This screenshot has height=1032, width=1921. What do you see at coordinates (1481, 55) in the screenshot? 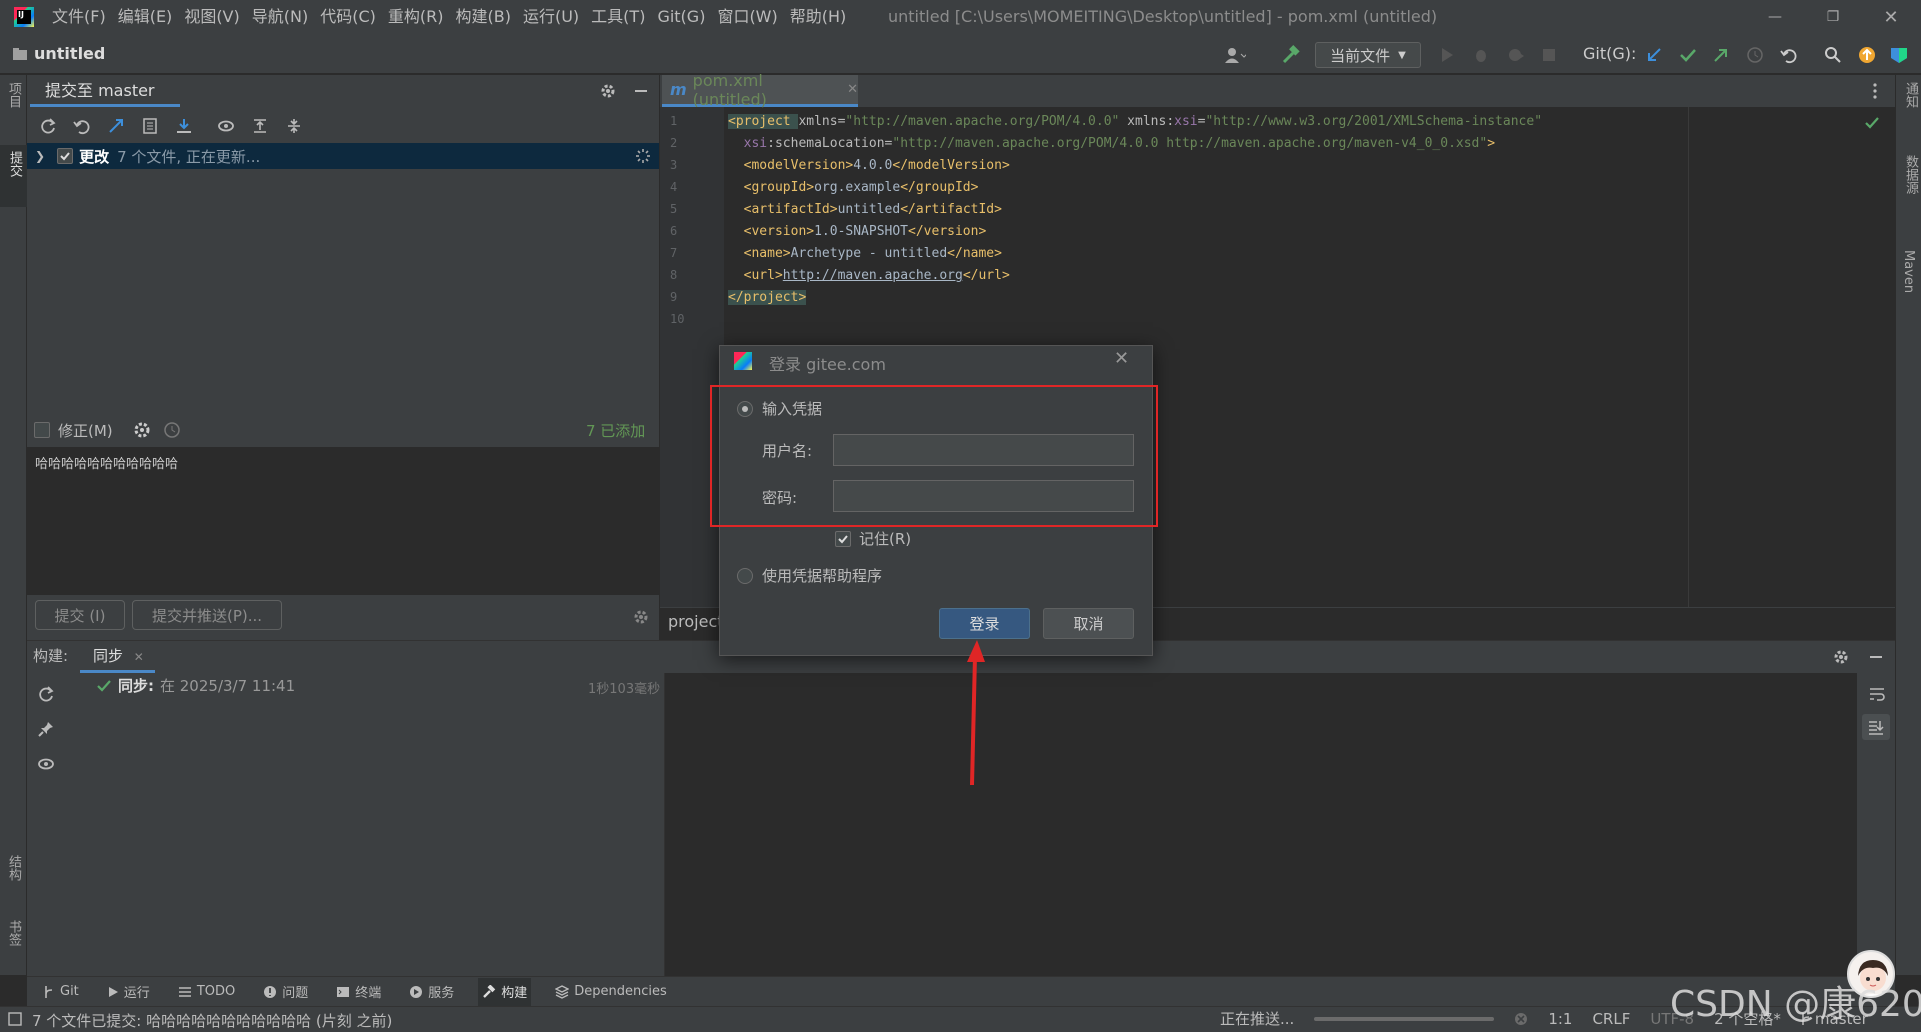
I see `debug-icon` at bounding box center [1481, 55].